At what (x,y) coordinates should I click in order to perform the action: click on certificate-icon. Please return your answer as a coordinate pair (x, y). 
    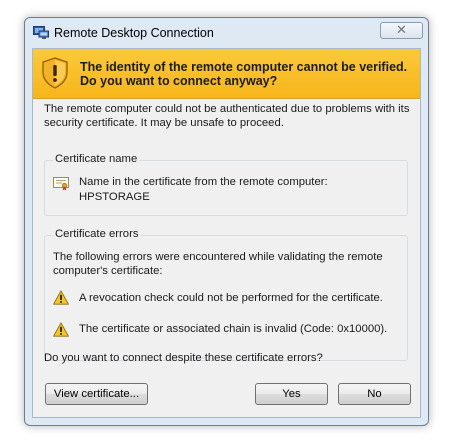
    Looking at the image, I should click on (61, 184).